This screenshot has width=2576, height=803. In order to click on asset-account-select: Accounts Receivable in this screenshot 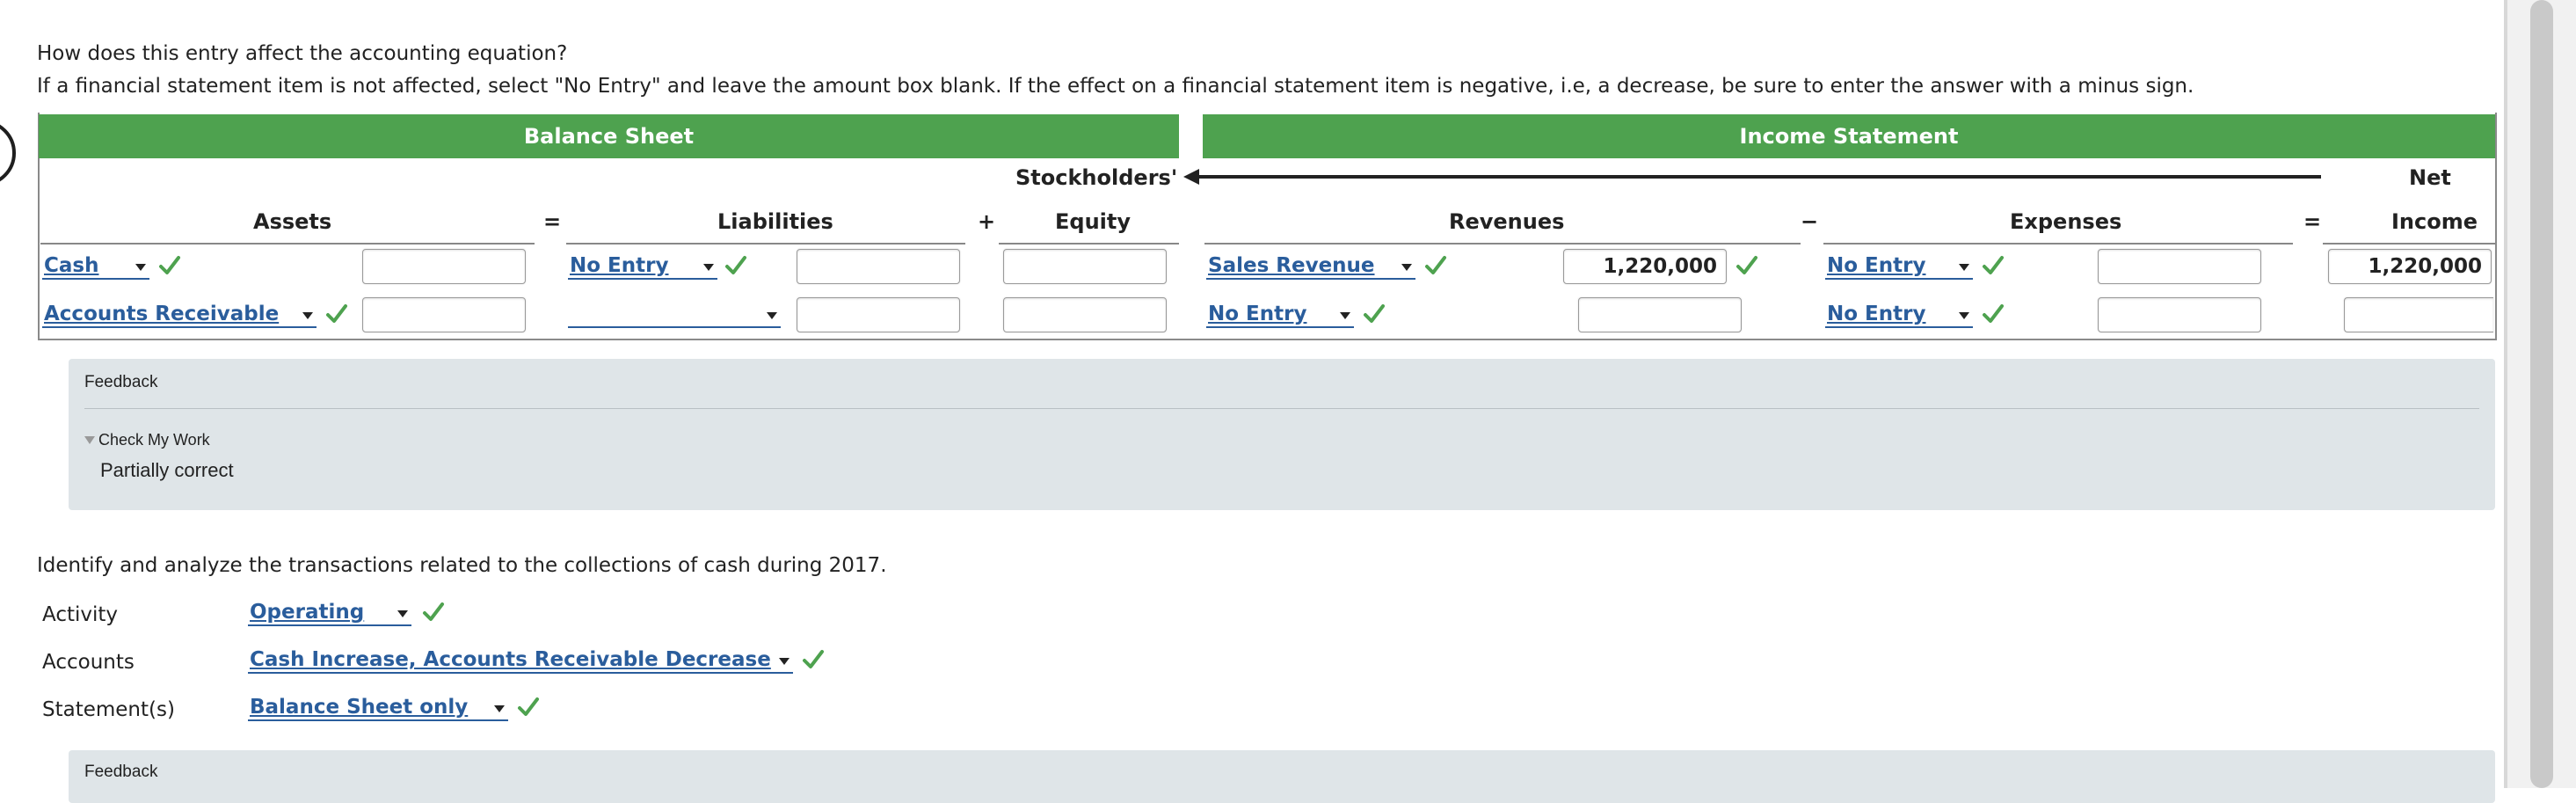, I will do `click(179, 315)`.